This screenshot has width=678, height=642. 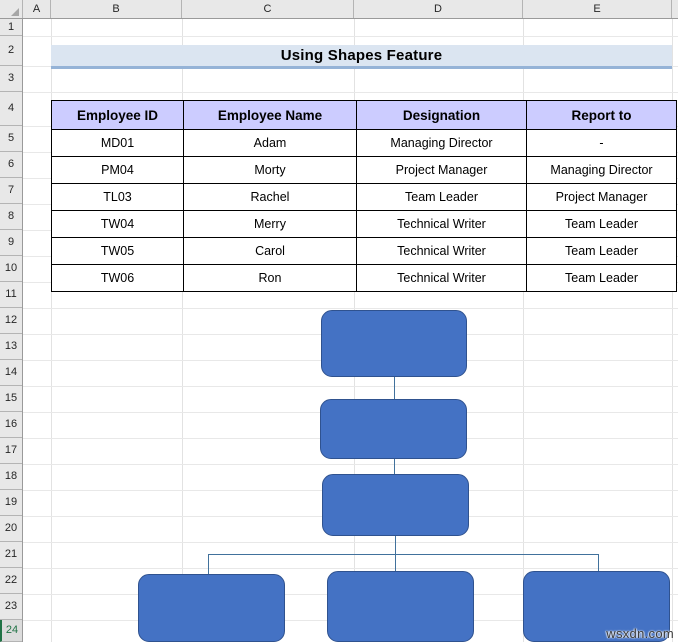 I want to click on table-row: TW06 Ron Technical Writer Team Leader, so click(x=364, y=278).